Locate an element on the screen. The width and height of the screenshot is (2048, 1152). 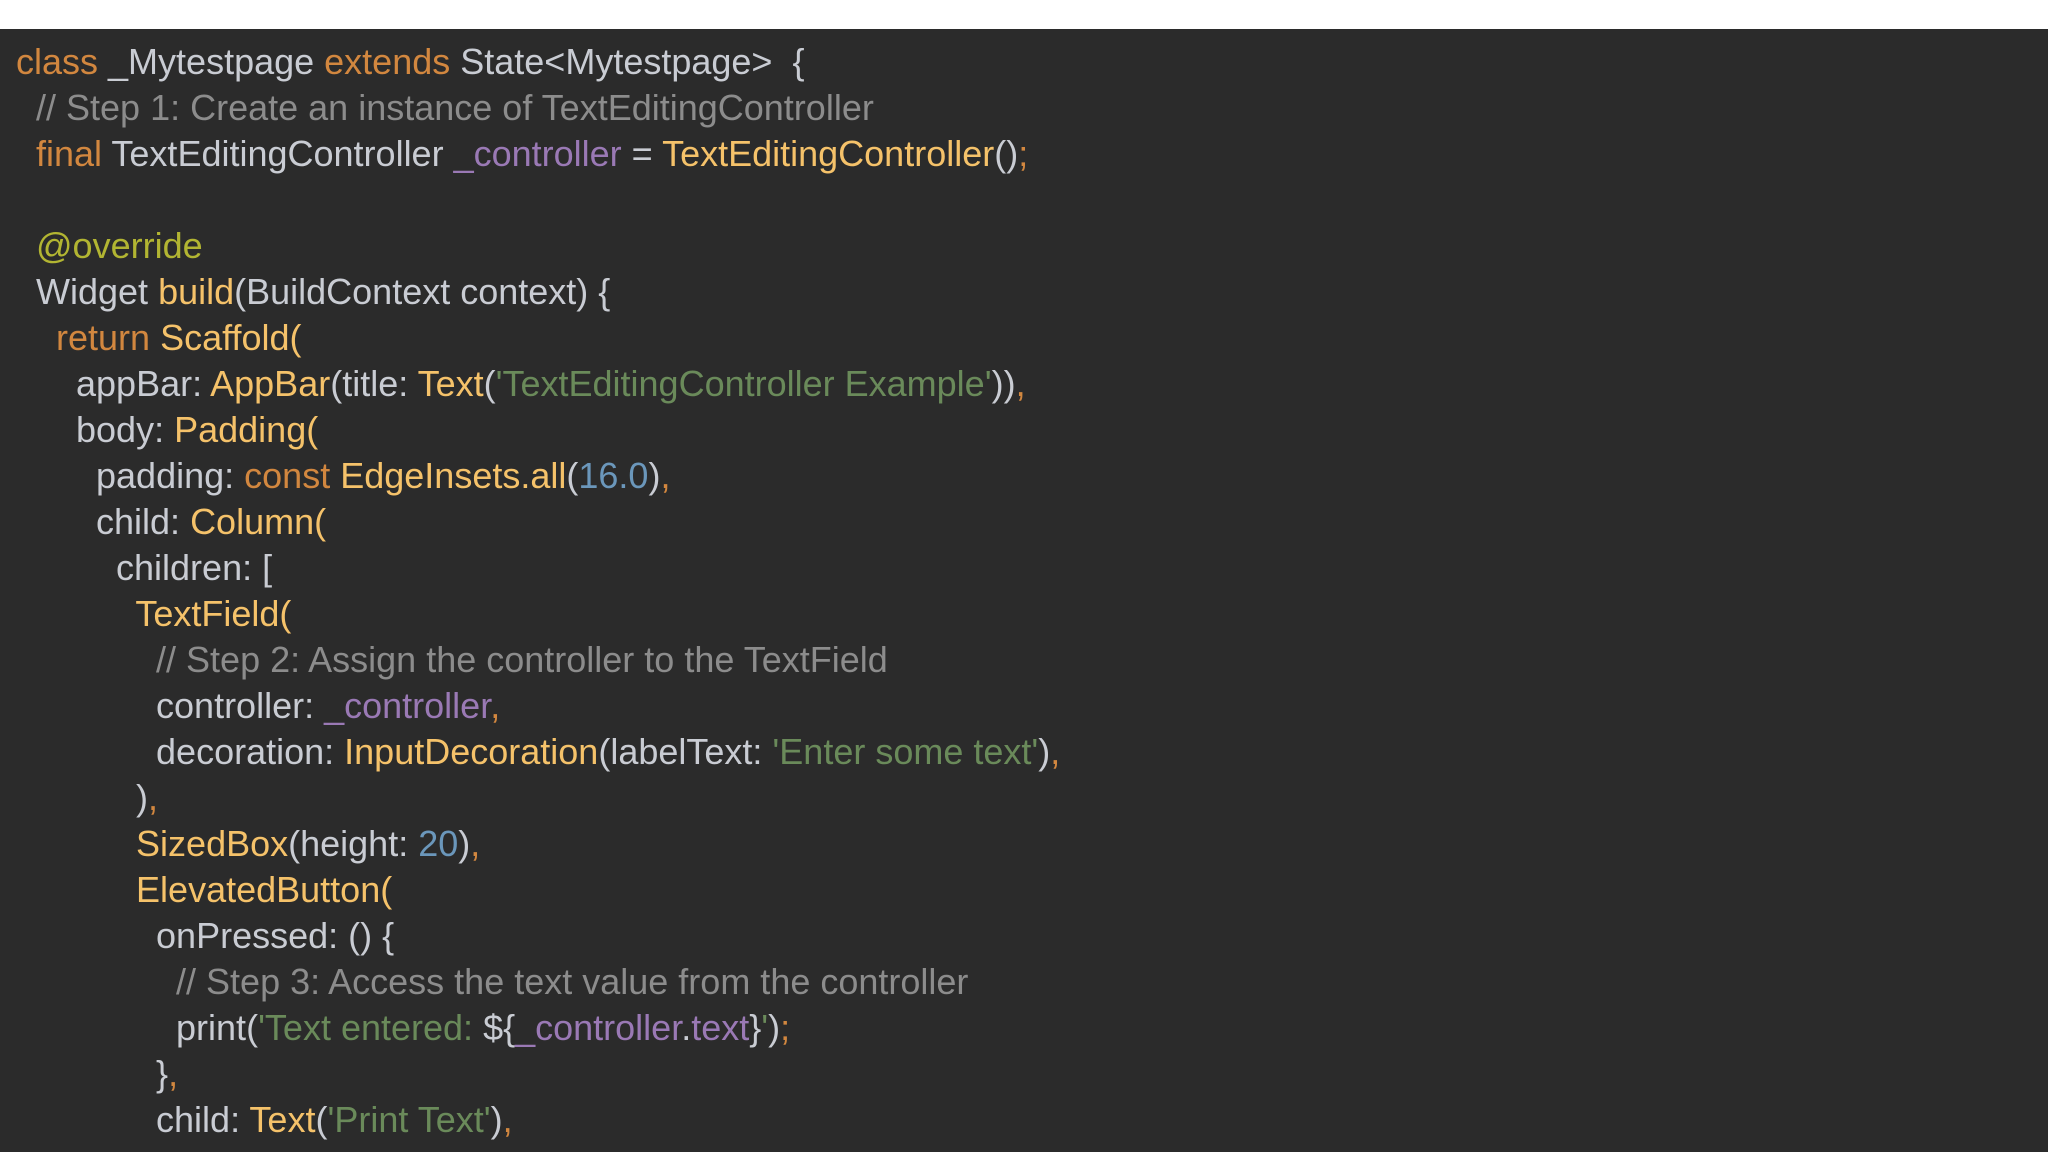
code-token-plain: print( is located at coordinates (137, 1027).